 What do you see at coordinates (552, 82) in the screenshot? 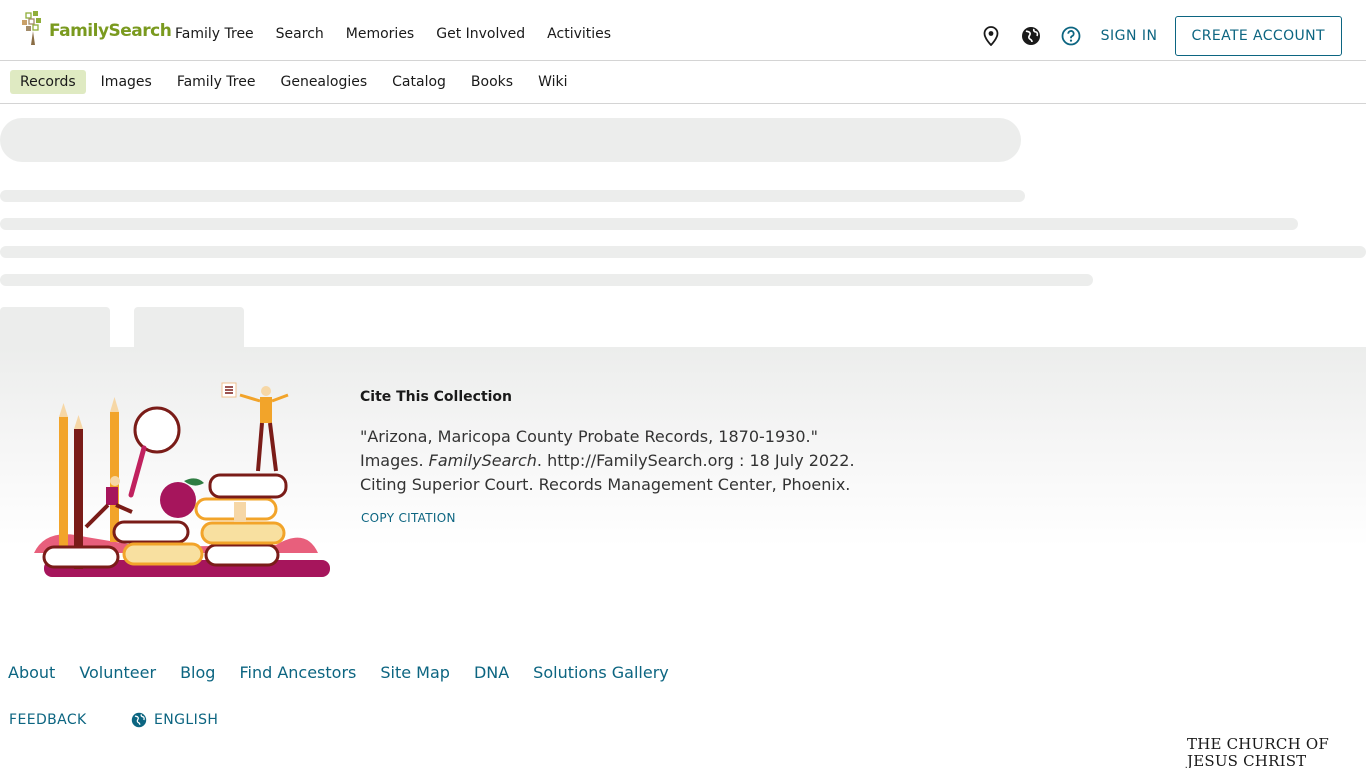
I see `subnav-wiki: Wiki` at bounding box center [552, 82].